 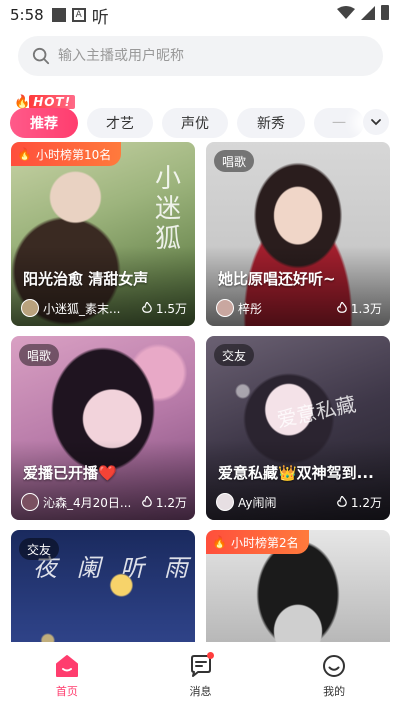 I want to click on card-meta: 梓彤 1.3万, so click(x=299, y=308).